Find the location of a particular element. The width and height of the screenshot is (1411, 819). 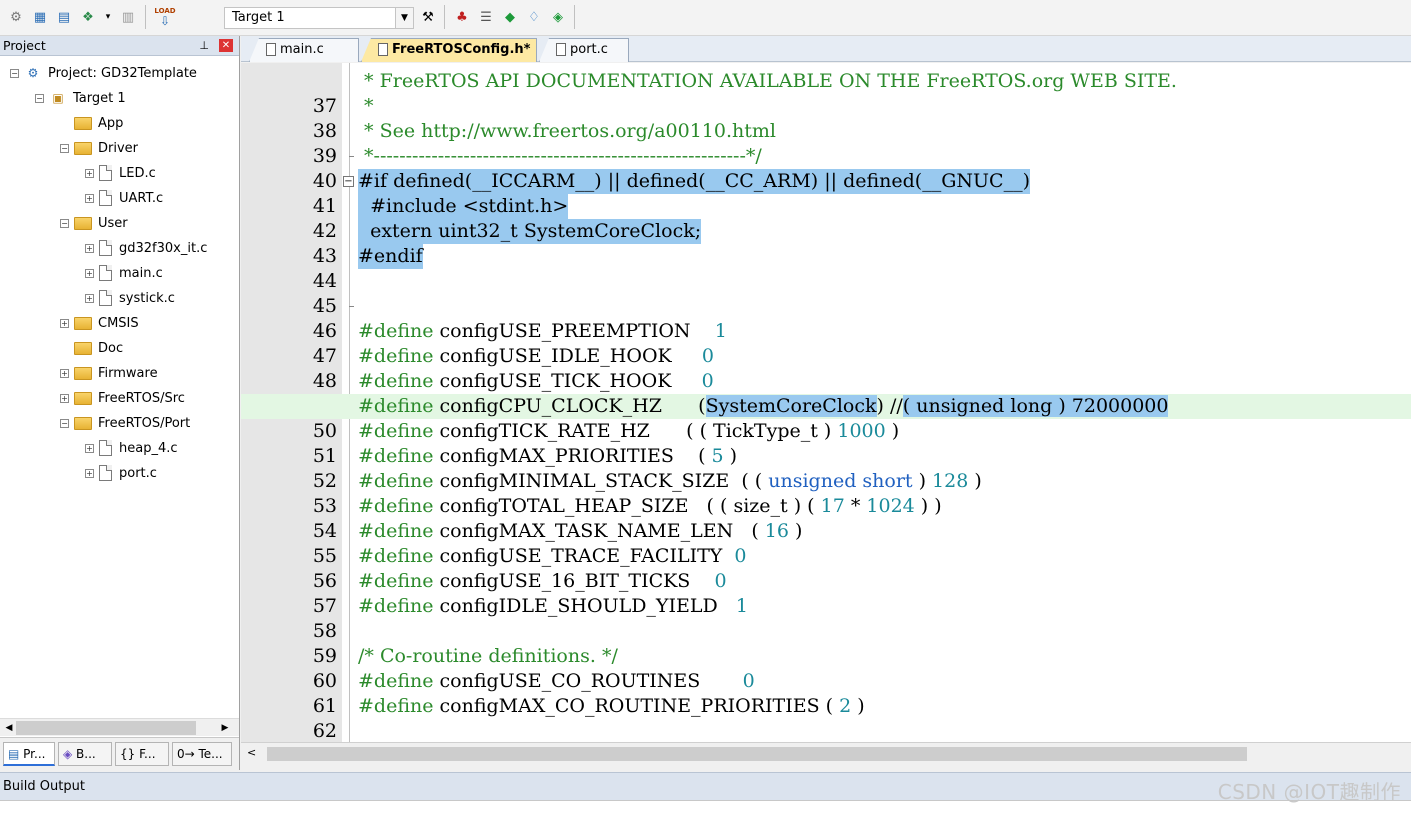

code-line-38: 38 * is located at coordinates (826, 118).